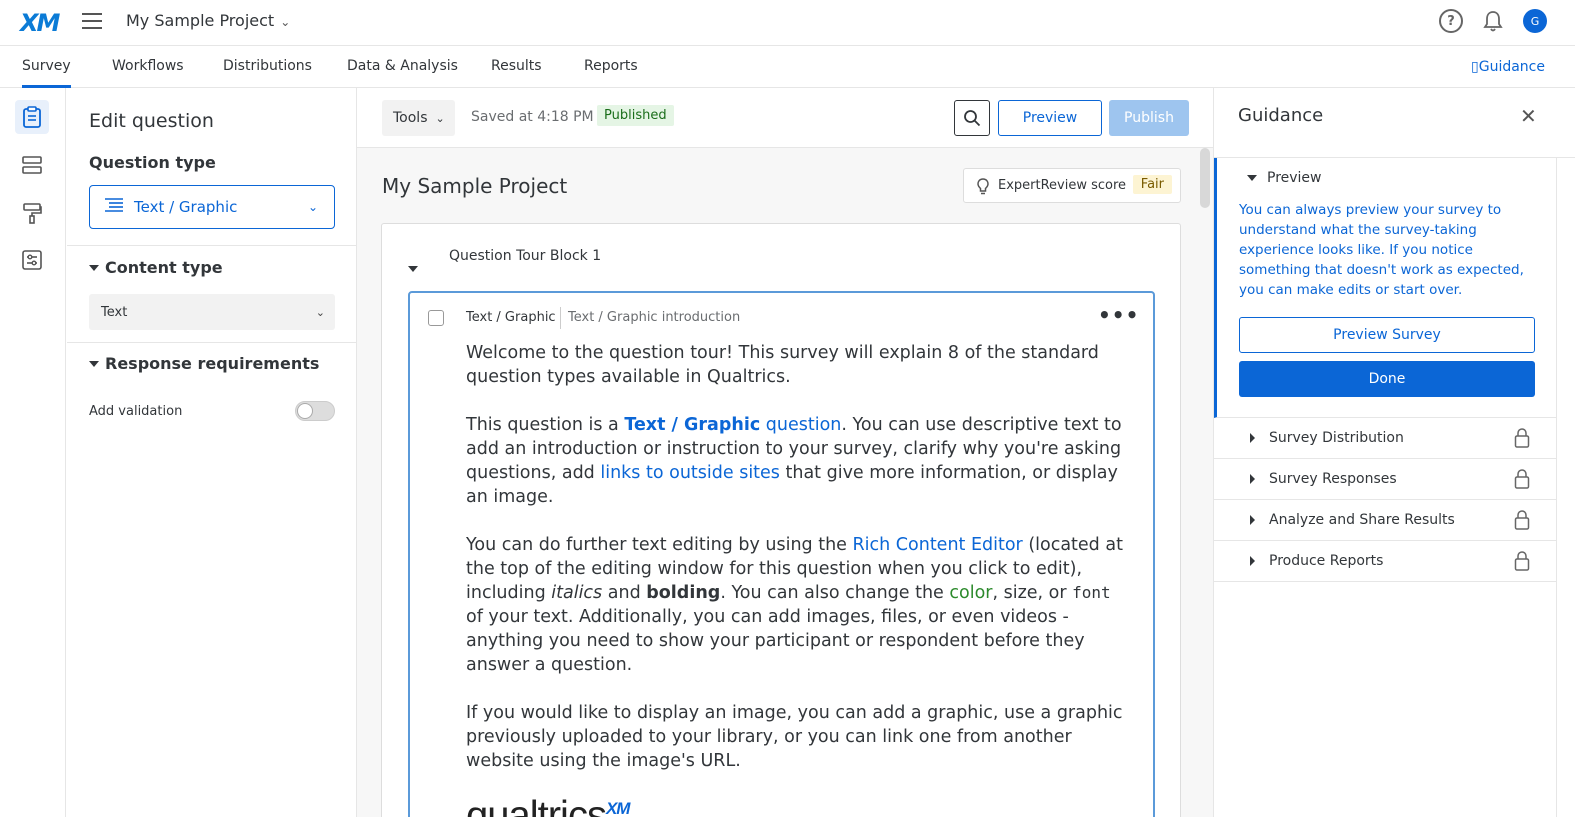 The width and height of the screenshot is (1575, 817). What do you see at coordinates (1451, 21) in the screenshot?
I see `help-icon: ?` at bounding box center [1451, 21].